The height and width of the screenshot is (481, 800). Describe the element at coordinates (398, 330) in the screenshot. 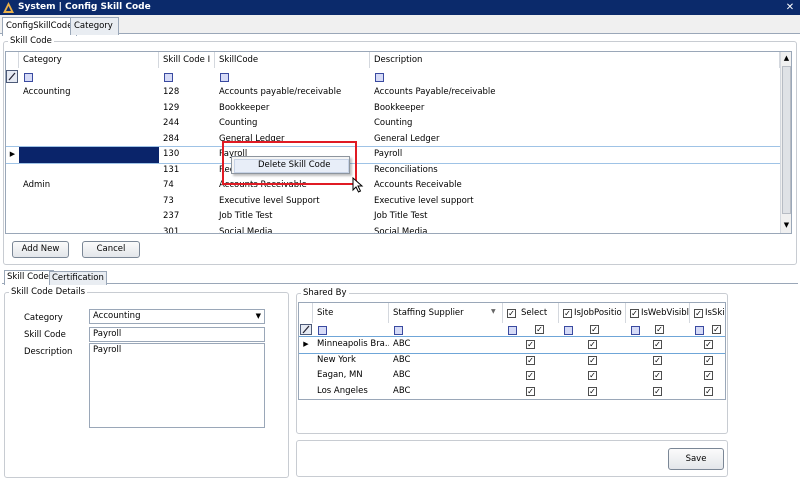

I see `filter-supplier-icon` at that location.